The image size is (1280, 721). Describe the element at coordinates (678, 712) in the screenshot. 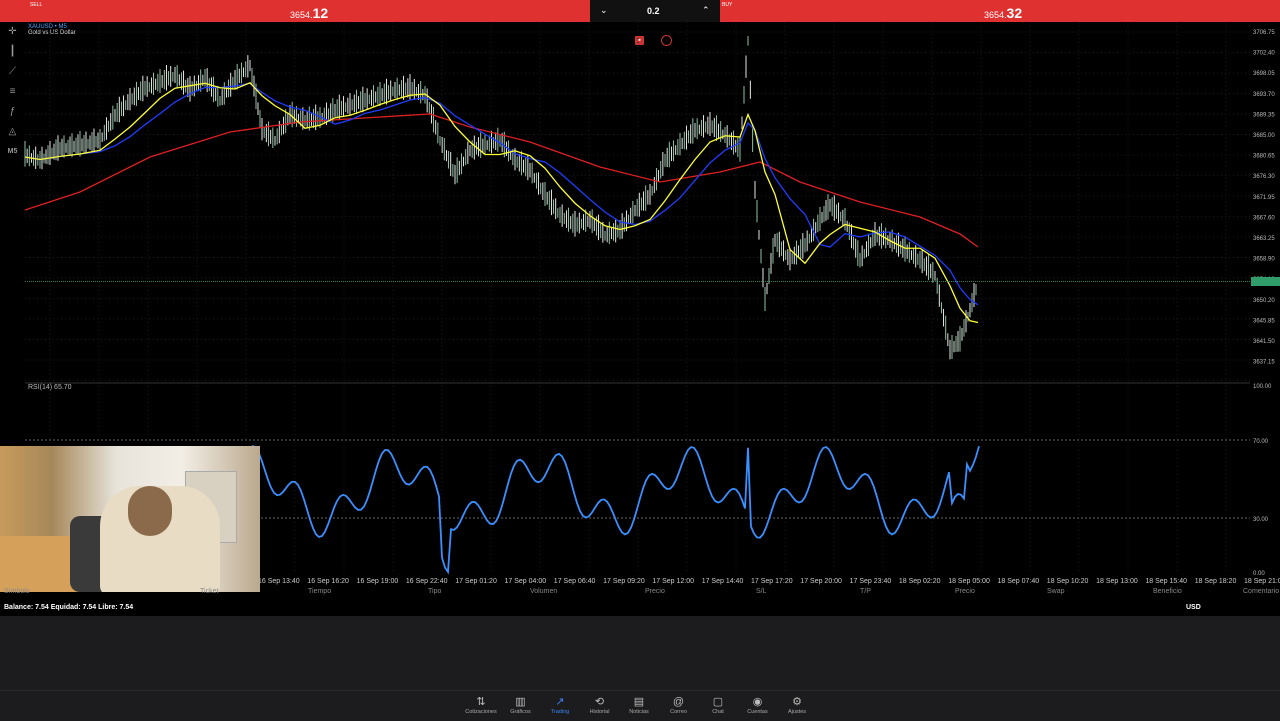

I see `nav-label: Correo` at that location.